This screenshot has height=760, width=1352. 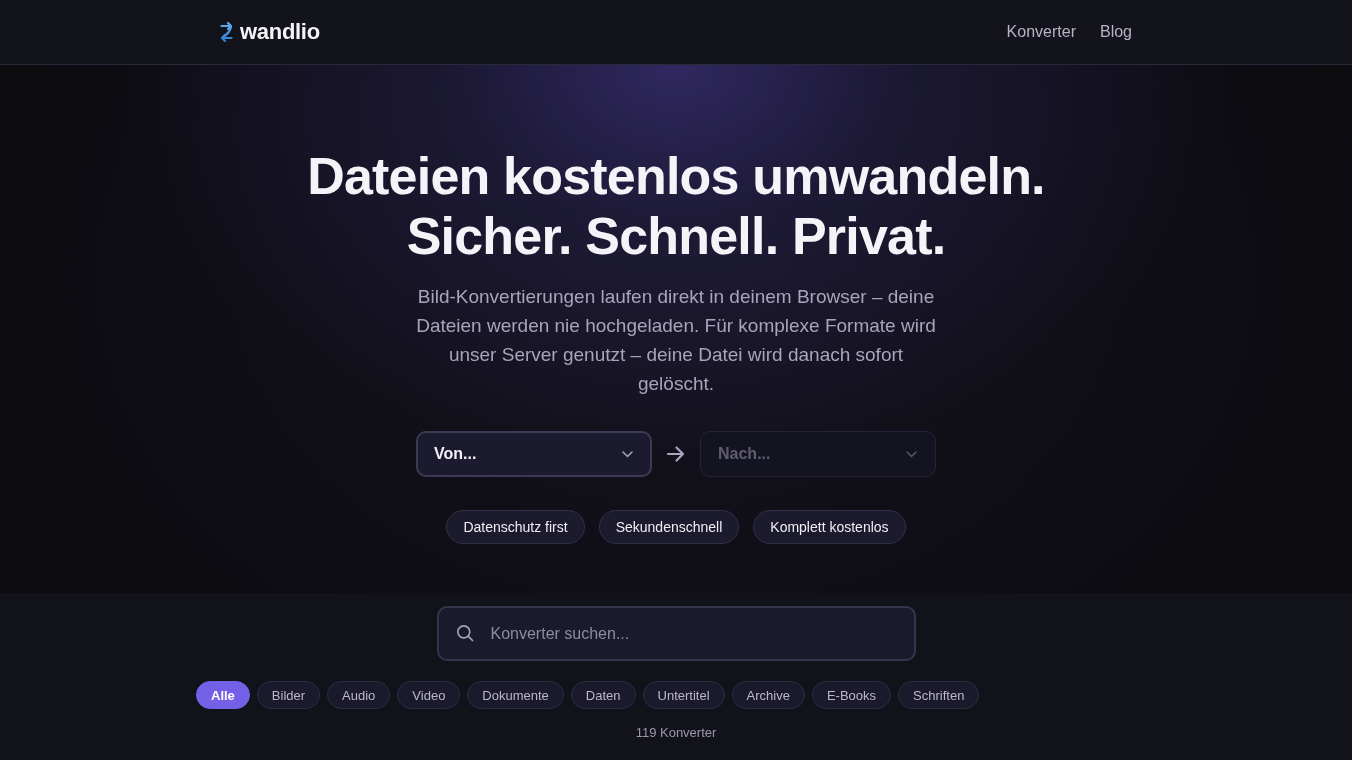 What do you see at coordinates (464, 633) in the screenshot?
I see `search-icon` at bounding box center [464, 633].